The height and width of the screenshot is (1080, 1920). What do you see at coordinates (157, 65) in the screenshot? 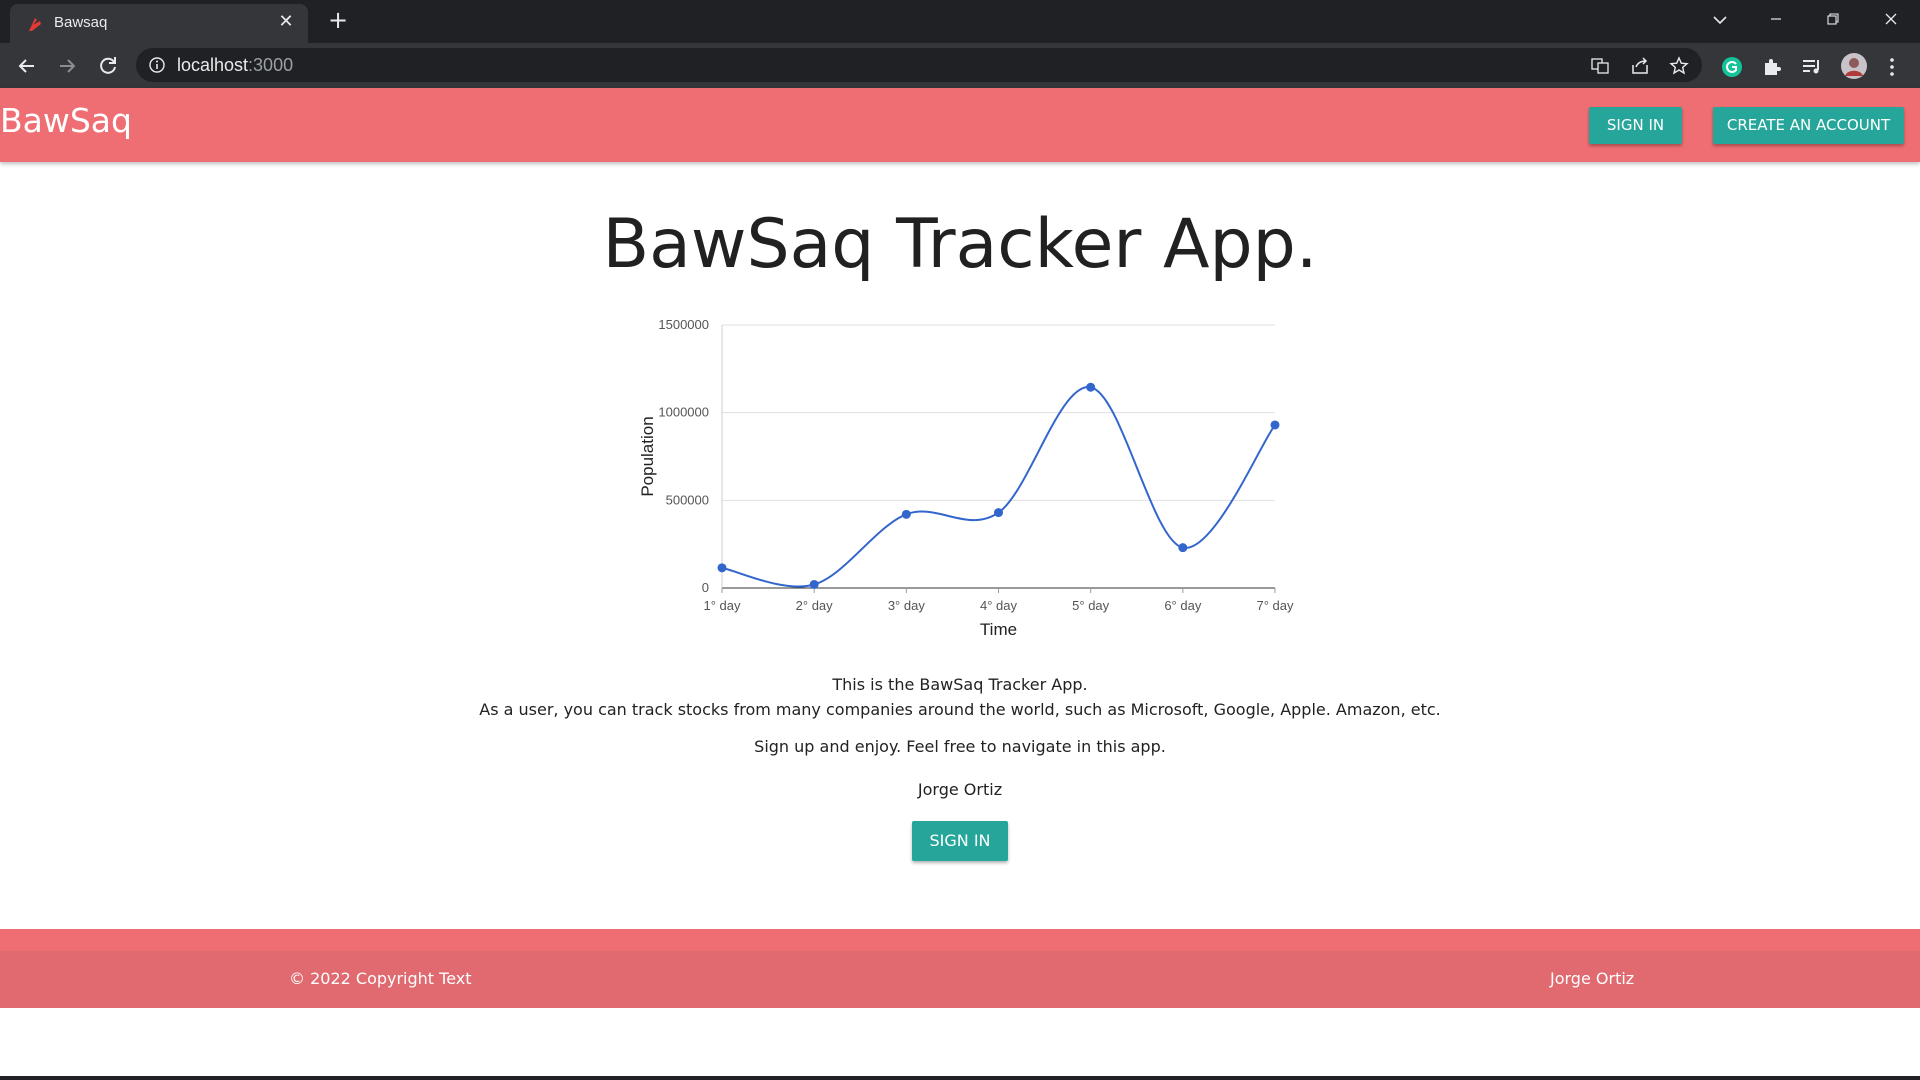
I see `site-info-icon` at bounding box center [157, 65].